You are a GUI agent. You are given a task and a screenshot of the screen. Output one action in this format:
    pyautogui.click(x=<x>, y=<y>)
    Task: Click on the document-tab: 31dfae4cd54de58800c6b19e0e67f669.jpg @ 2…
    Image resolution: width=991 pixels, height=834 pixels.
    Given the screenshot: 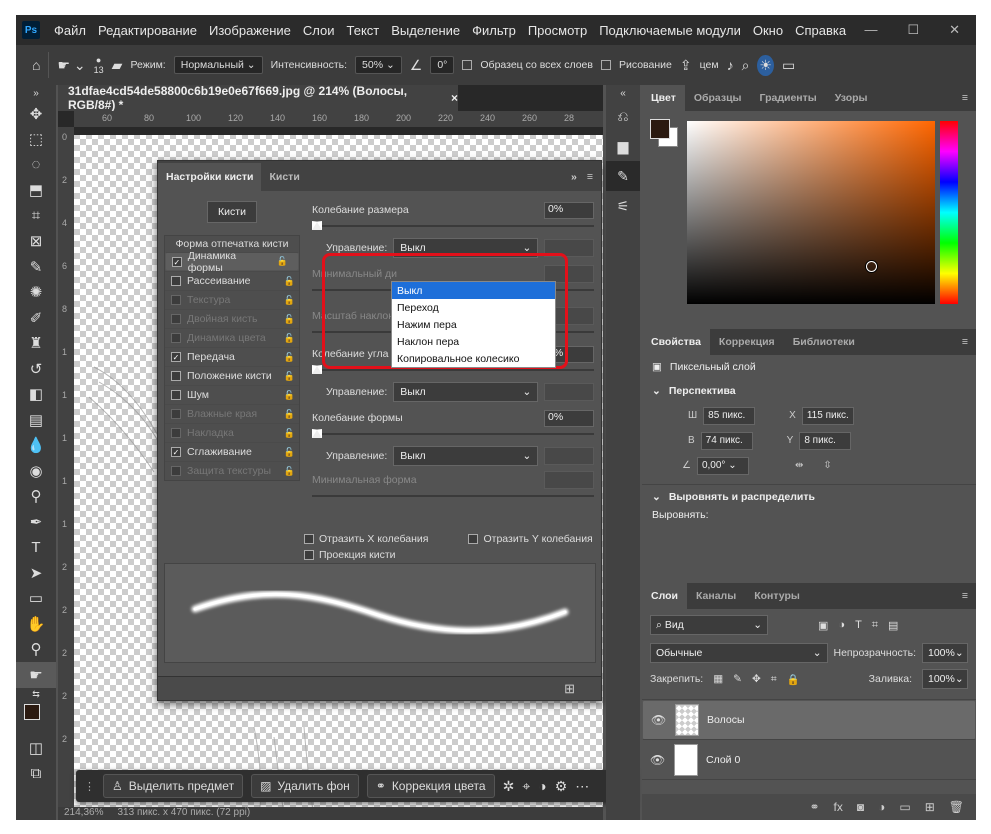 What is the action you would take?
    pyautogui.click(x=258, y=98)
    